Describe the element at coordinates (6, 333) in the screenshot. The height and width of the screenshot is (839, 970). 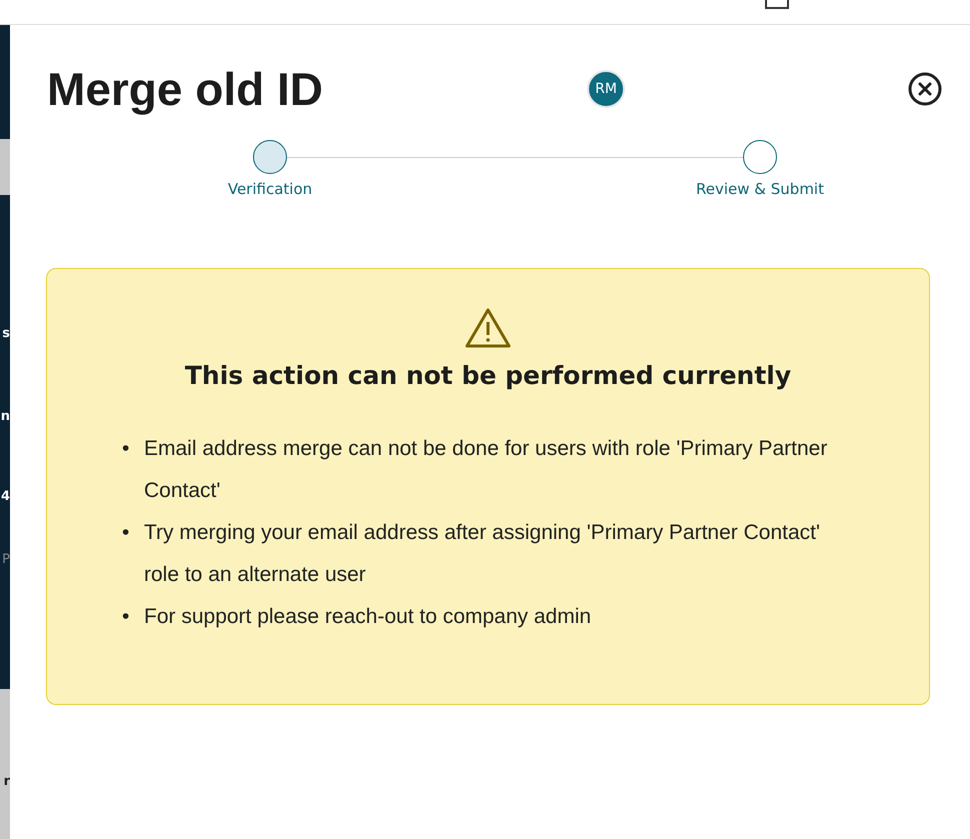
I see `sidebar-text: s` at that location.